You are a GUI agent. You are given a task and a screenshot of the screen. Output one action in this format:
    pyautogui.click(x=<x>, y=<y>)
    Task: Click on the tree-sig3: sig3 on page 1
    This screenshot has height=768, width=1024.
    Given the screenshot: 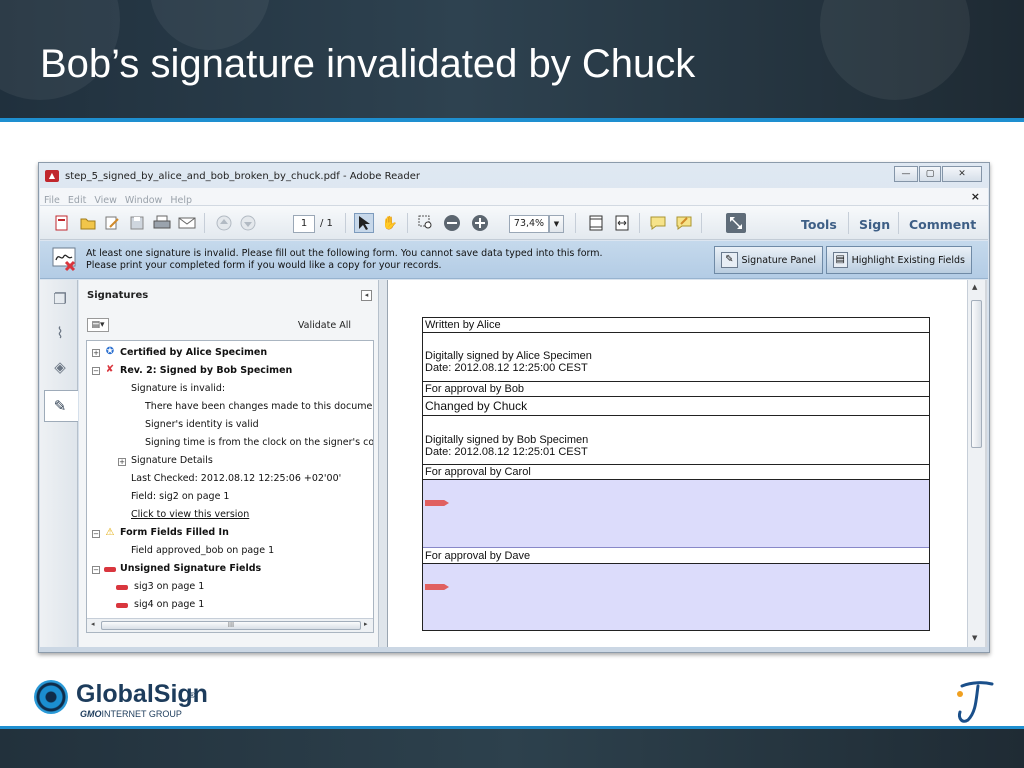 What is the action you would take?
    pyautogui.click(x=169, y=586)
    